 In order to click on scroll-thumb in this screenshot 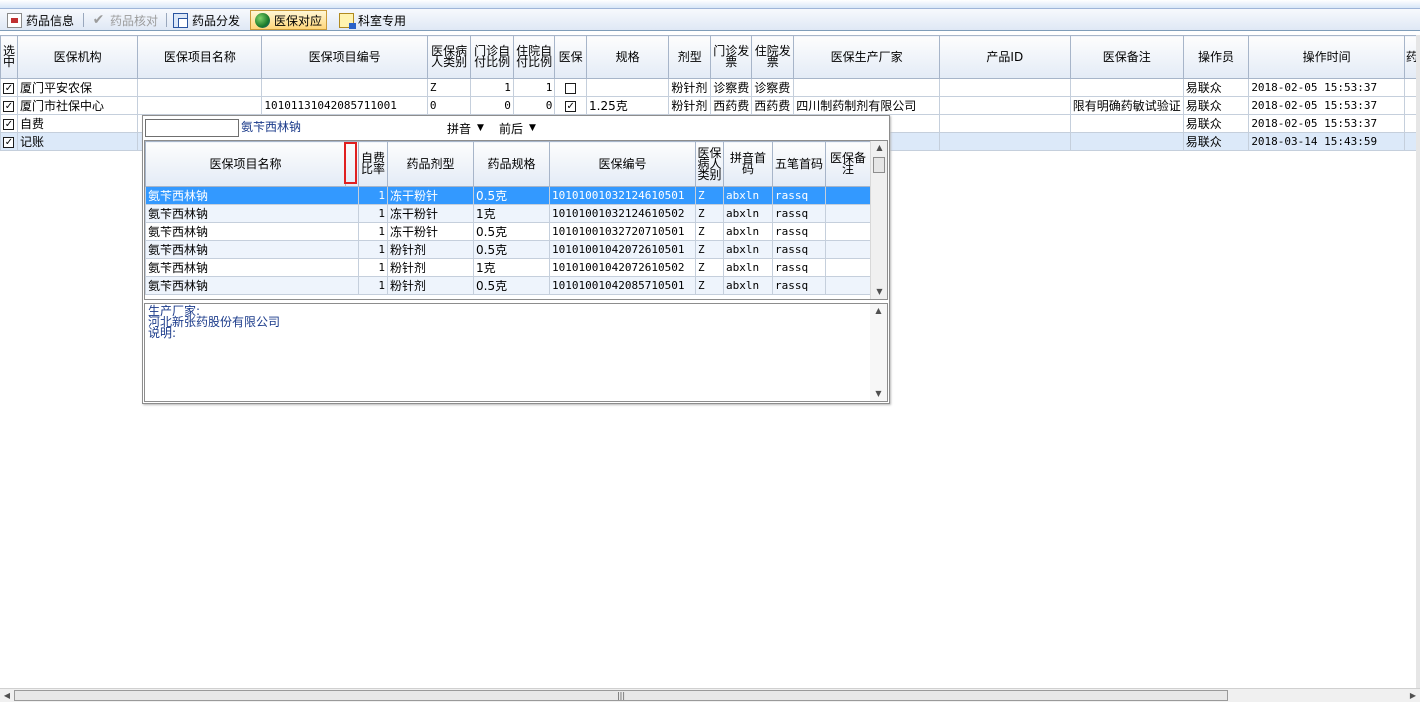, I will do `click(879, 165)`.